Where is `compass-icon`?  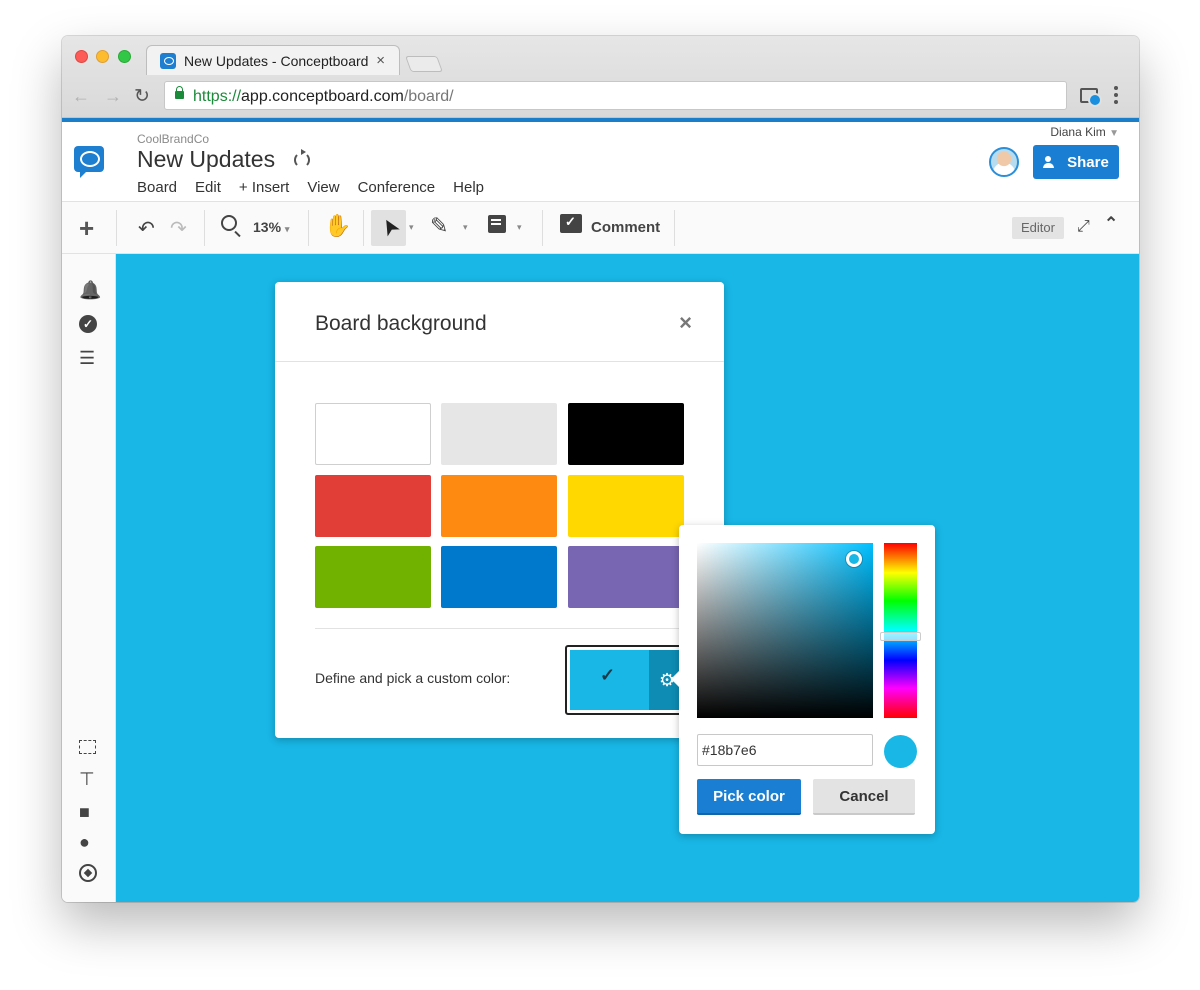 compass-icon is located at coordinates (88, 873).